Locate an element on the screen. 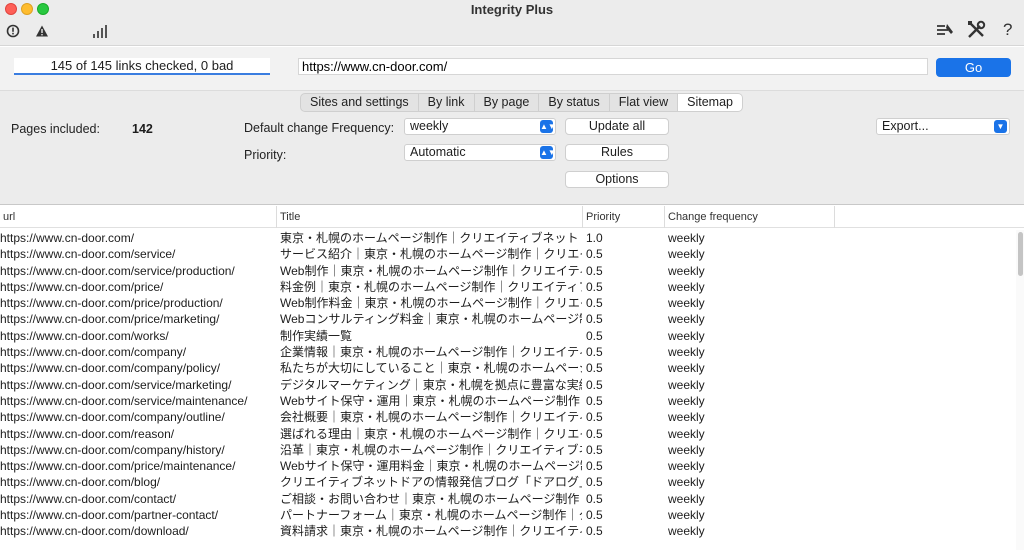 Image resolution: width=1024 pixels, height=554 pixels. row-title: Webサイト保守・運用｜東京・札幌のホームページ制作｜クリエイ is located at coordinates (431, 400).